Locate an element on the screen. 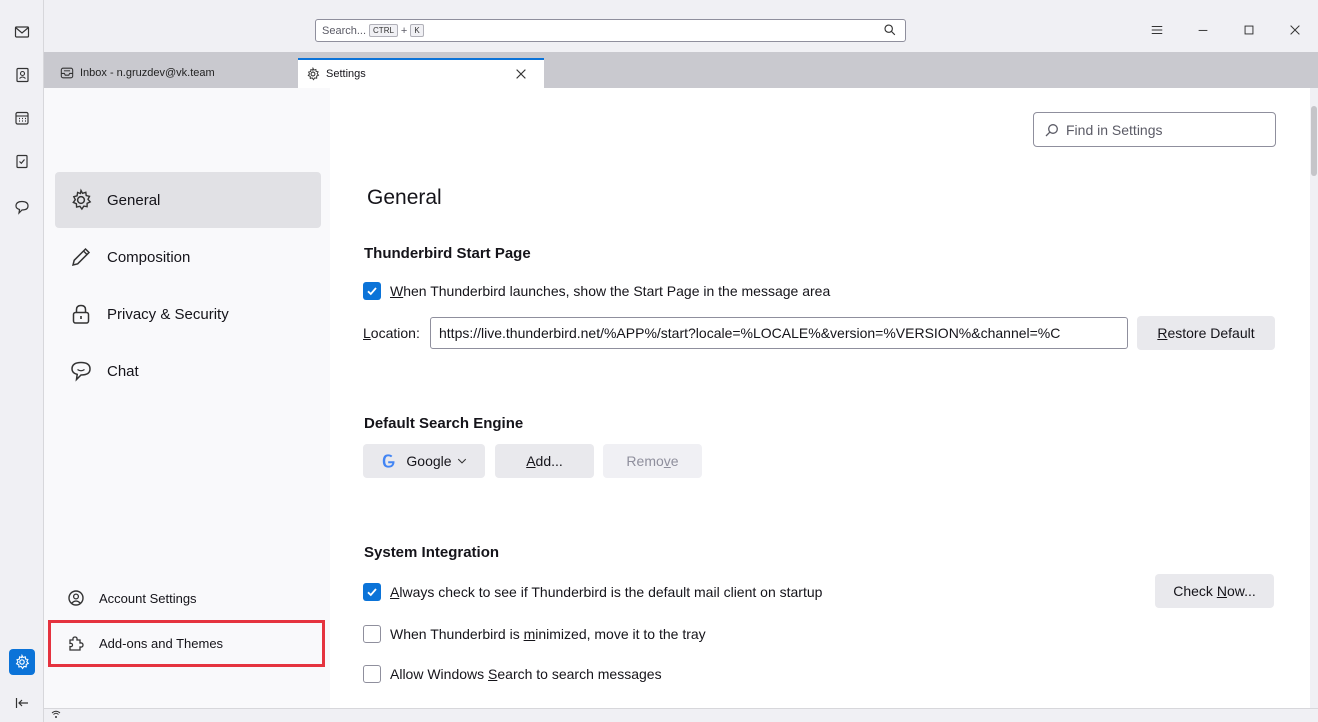 This screenshot has height=722, width=1318. collapse-toolbar-icon is located at coordinates (22, 703).